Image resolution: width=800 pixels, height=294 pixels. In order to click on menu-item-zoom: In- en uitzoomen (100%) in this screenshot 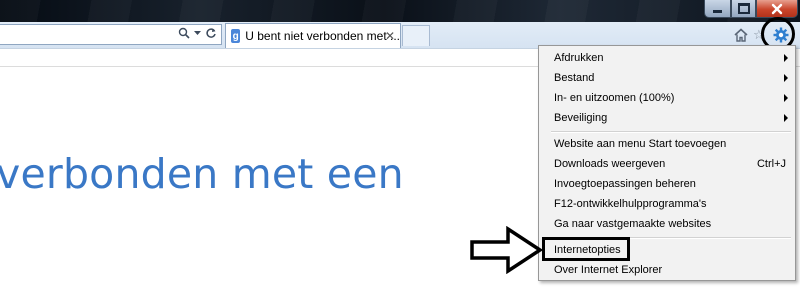, I will do `click(672, 98)`.